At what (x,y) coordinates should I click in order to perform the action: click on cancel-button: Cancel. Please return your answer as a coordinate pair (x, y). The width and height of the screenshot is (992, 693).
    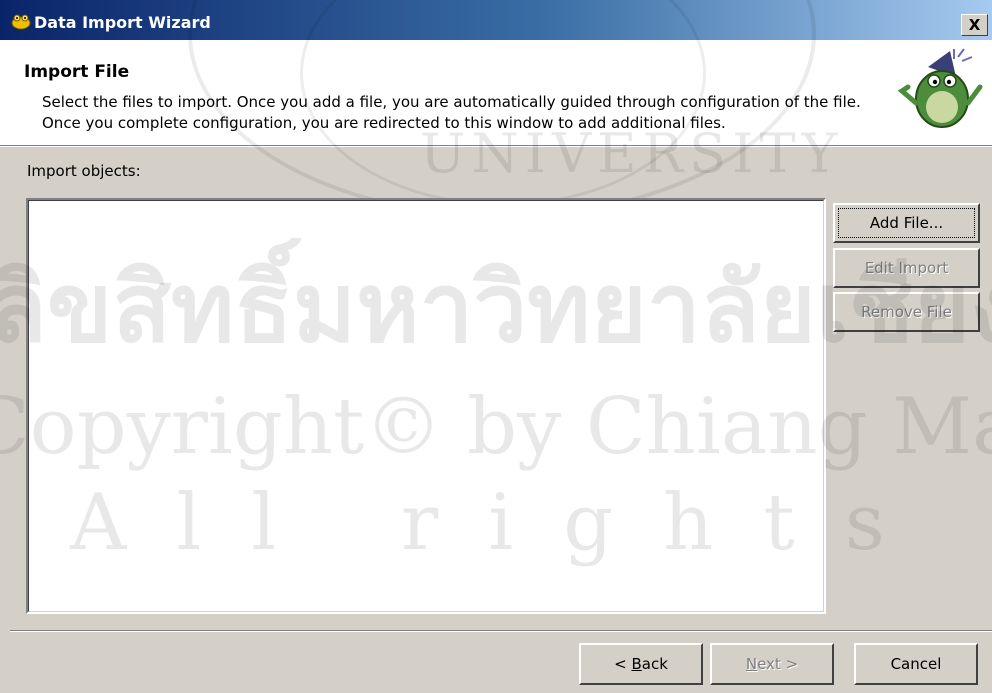
    Looking at the image, I should click on (916, 664).